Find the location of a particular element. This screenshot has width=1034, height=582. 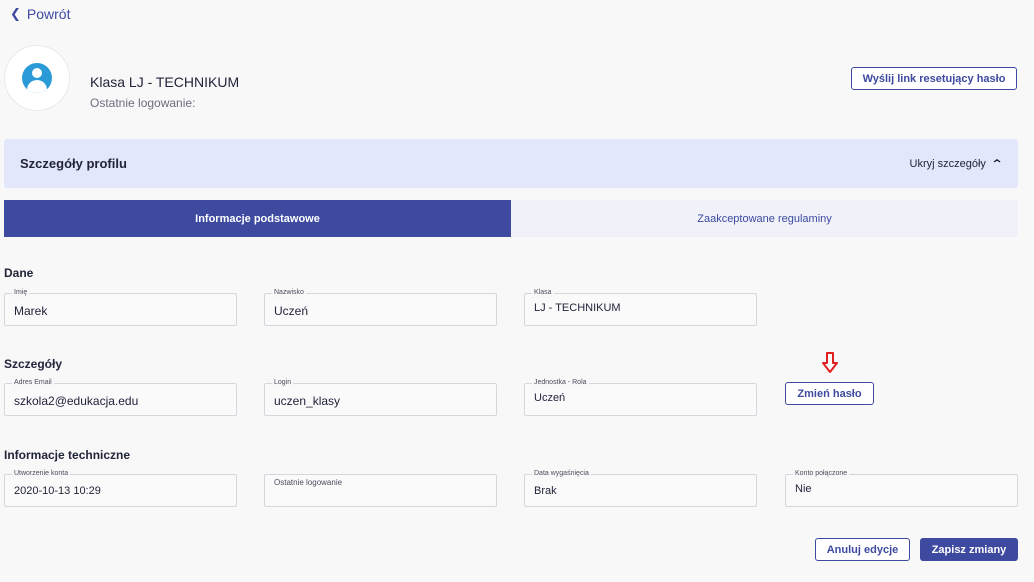

unit-role-field: Jednostka - Rola Uczeń is located at coordinates (640, 397).